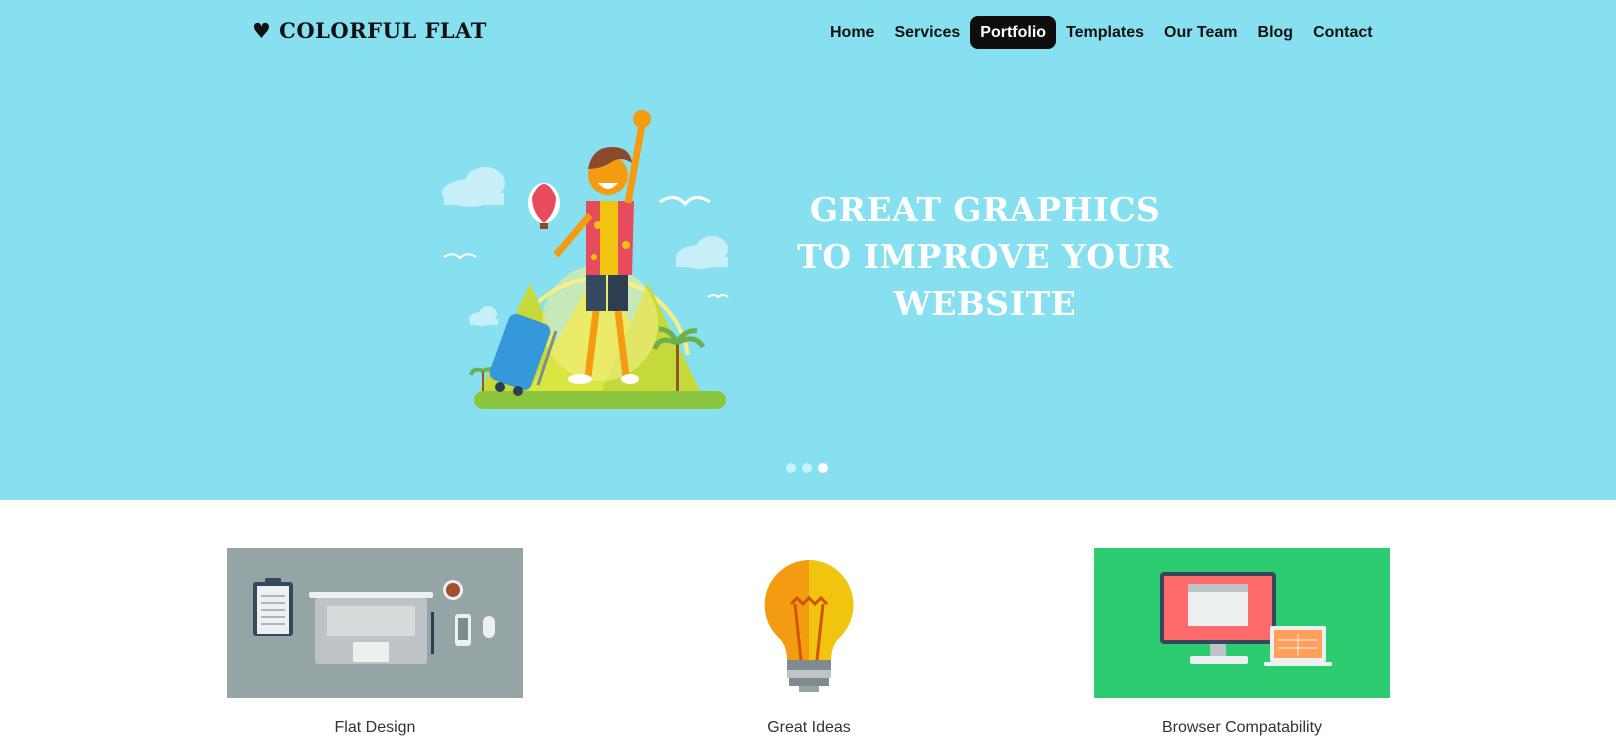  Describe the element at coordinates (463, 630) in the screenshot. I see `phone-icon` at that location.